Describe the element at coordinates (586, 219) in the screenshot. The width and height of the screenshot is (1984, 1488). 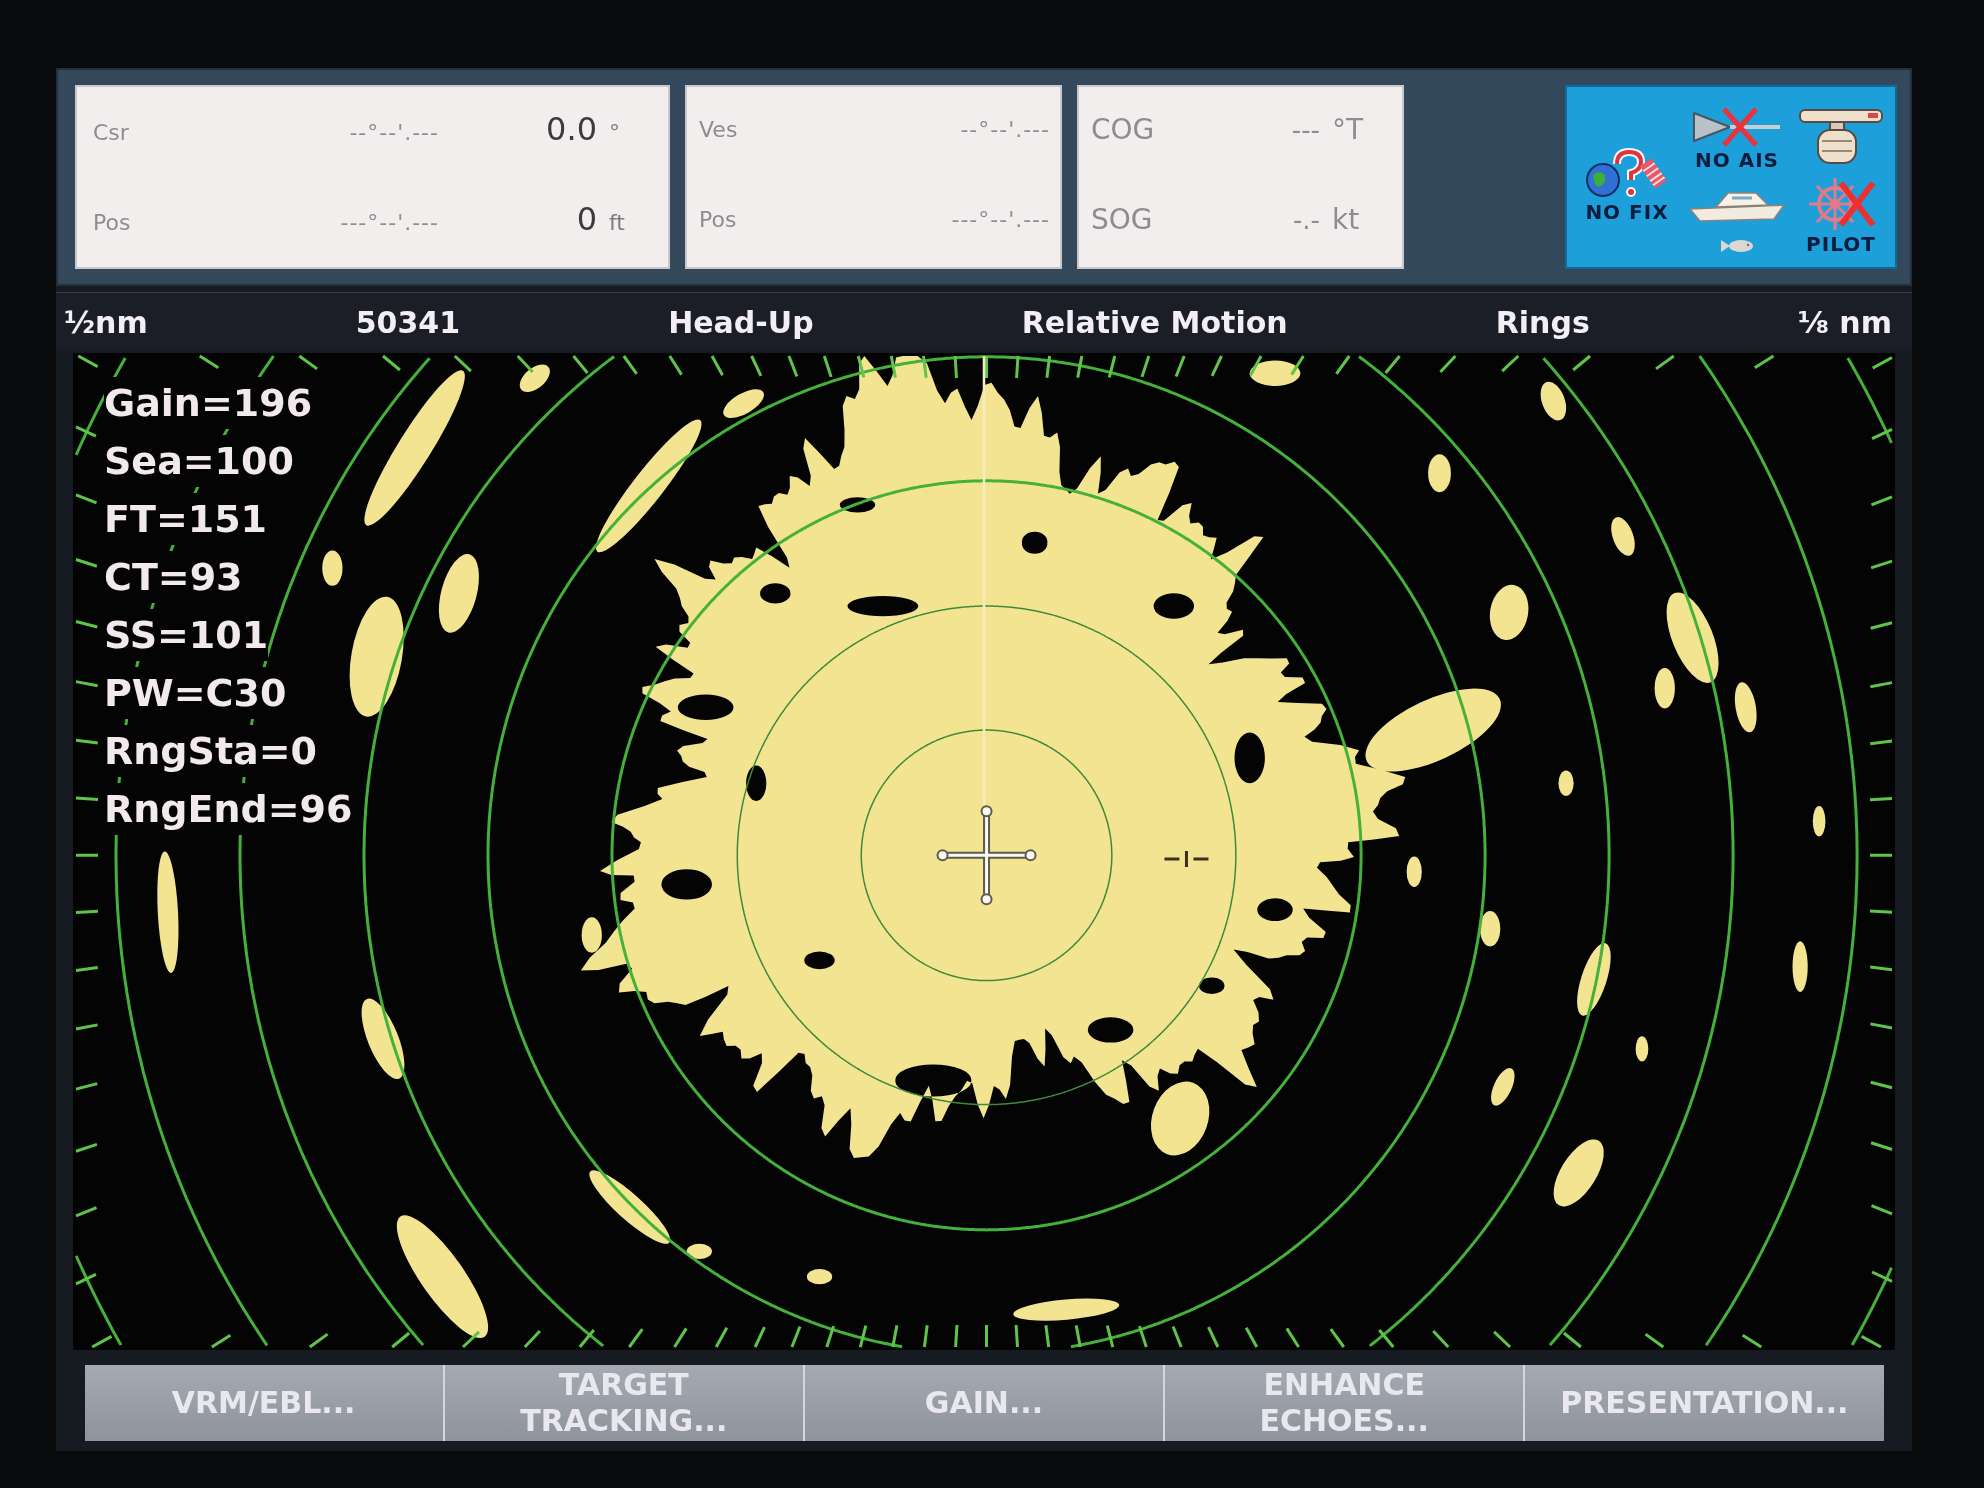
I see `readout-value: 0` at that location.